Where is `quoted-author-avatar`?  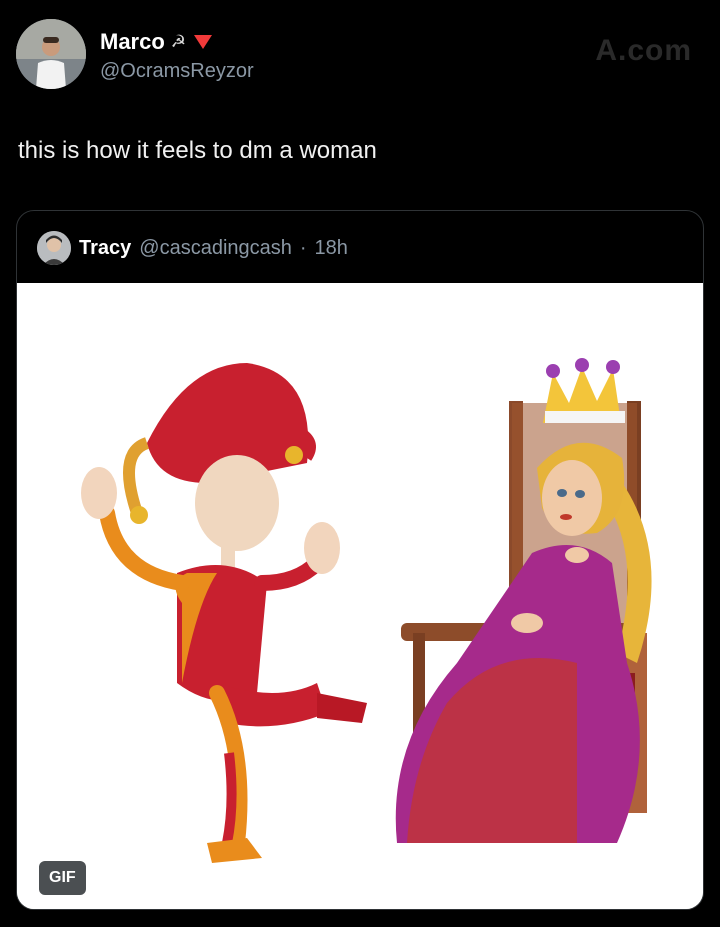
quoted-author-avatar is located at coordinates (54, 248).